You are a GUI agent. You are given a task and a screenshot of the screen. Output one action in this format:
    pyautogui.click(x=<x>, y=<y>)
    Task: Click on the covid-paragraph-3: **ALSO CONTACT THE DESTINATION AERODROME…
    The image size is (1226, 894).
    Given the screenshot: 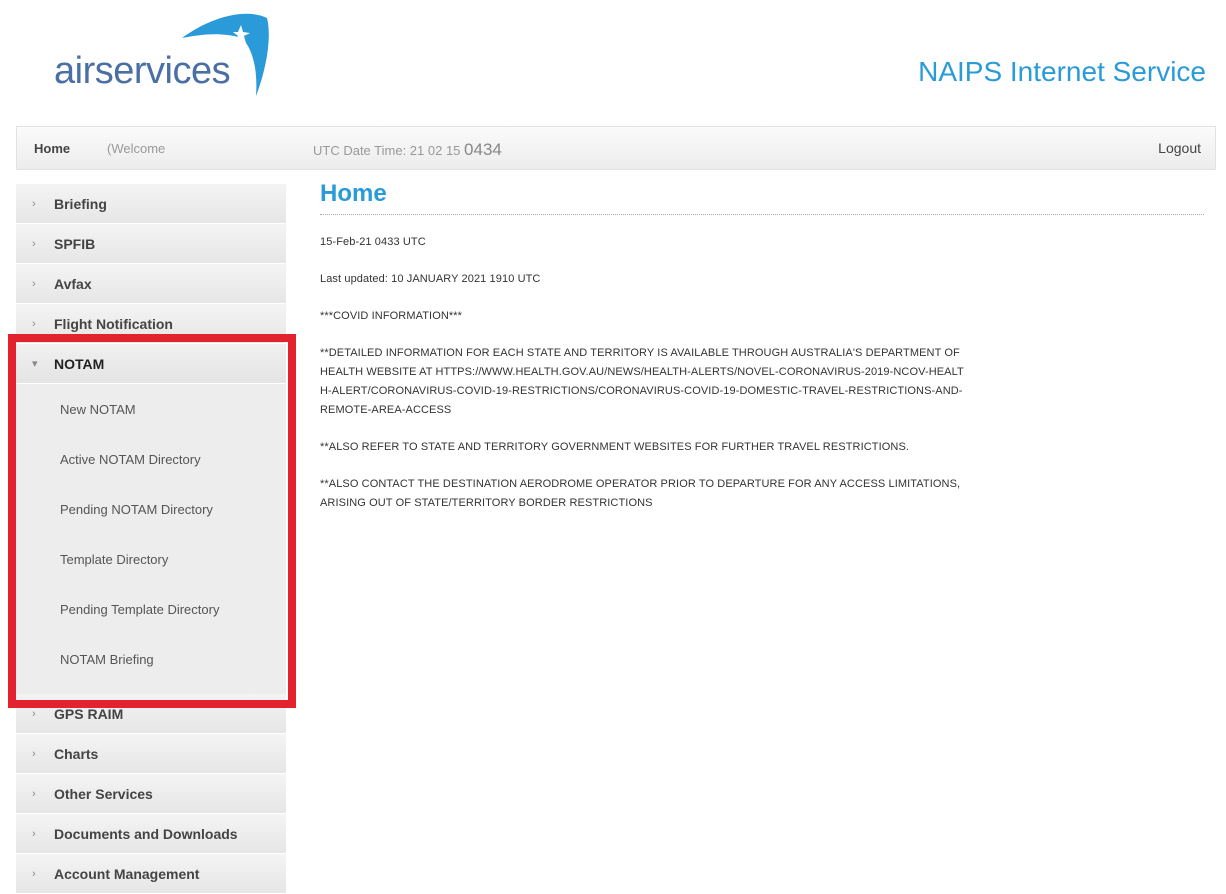 What is the action you would take?
    pyautogui.click(x=640, y=493)
    